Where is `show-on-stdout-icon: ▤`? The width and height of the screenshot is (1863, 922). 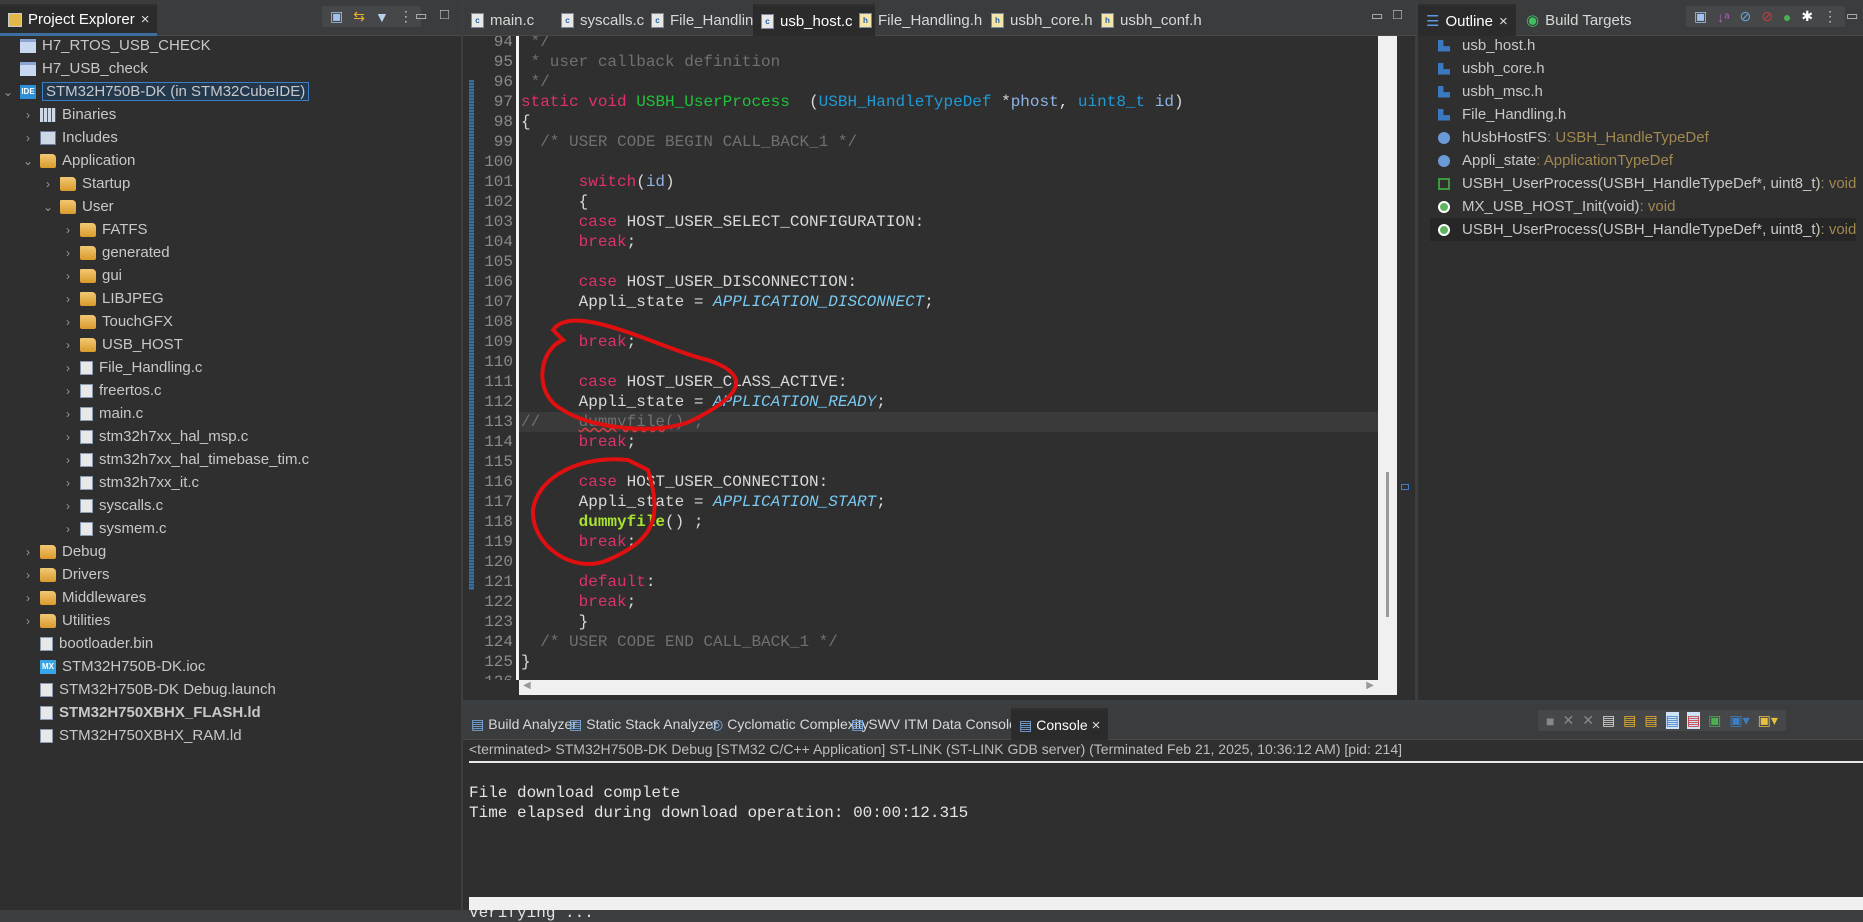 show-on-stdout-icon: ▤ is located at coordinates (1672, 720).